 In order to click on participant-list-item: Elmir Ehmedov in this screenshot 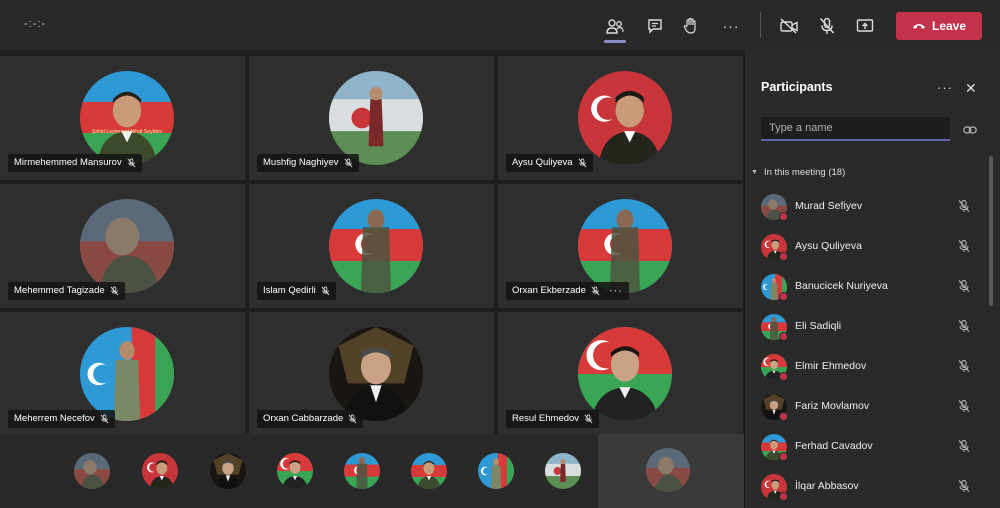, I will do `click(865, 368)`.